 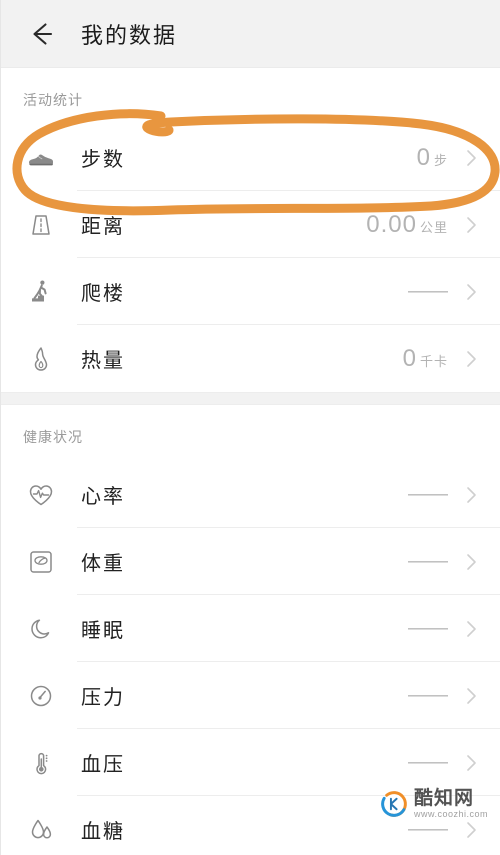 I want to click on list-item-label: 体重, so click(x=103, y=564).